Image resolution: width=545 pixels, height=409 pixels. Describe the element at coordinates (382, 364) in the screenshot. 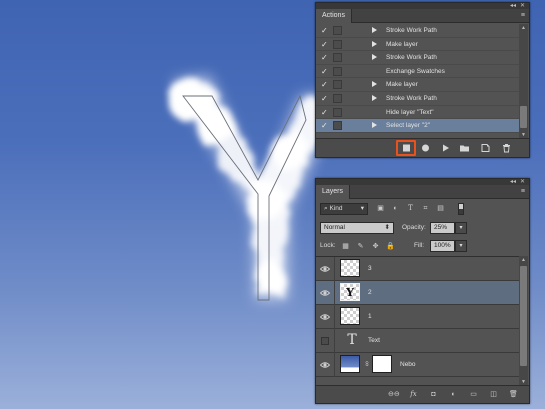

I see `layer-mask-thumbnail` at that location.